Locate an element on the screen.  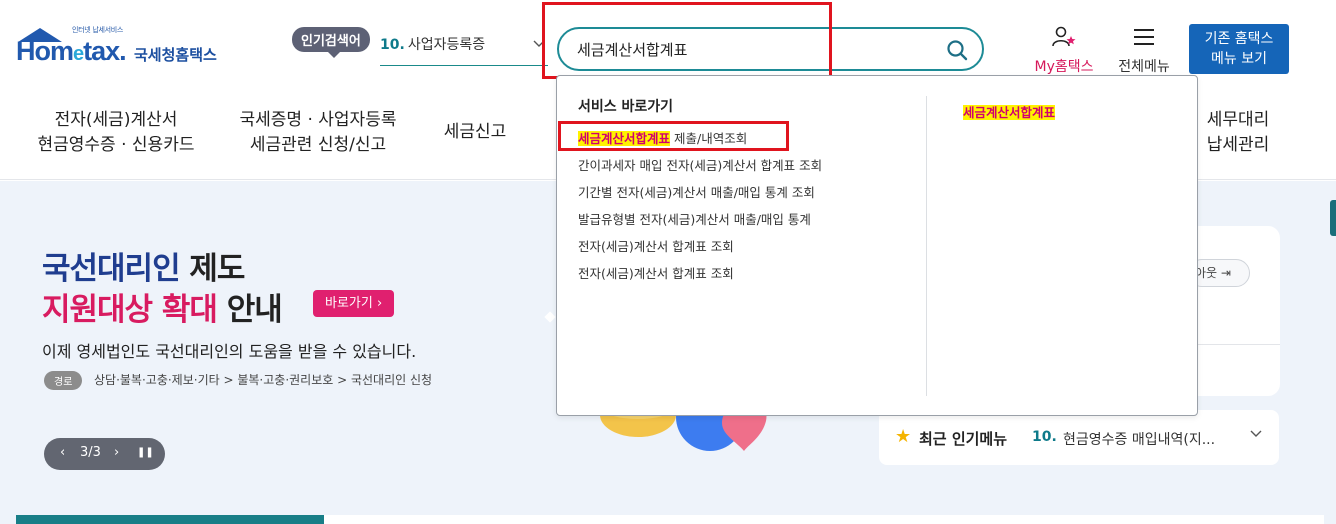
suggestion-item: 간이과세자 매입 전자(세금)계산서 합계표 조회 is located at coordinates (700, 164).